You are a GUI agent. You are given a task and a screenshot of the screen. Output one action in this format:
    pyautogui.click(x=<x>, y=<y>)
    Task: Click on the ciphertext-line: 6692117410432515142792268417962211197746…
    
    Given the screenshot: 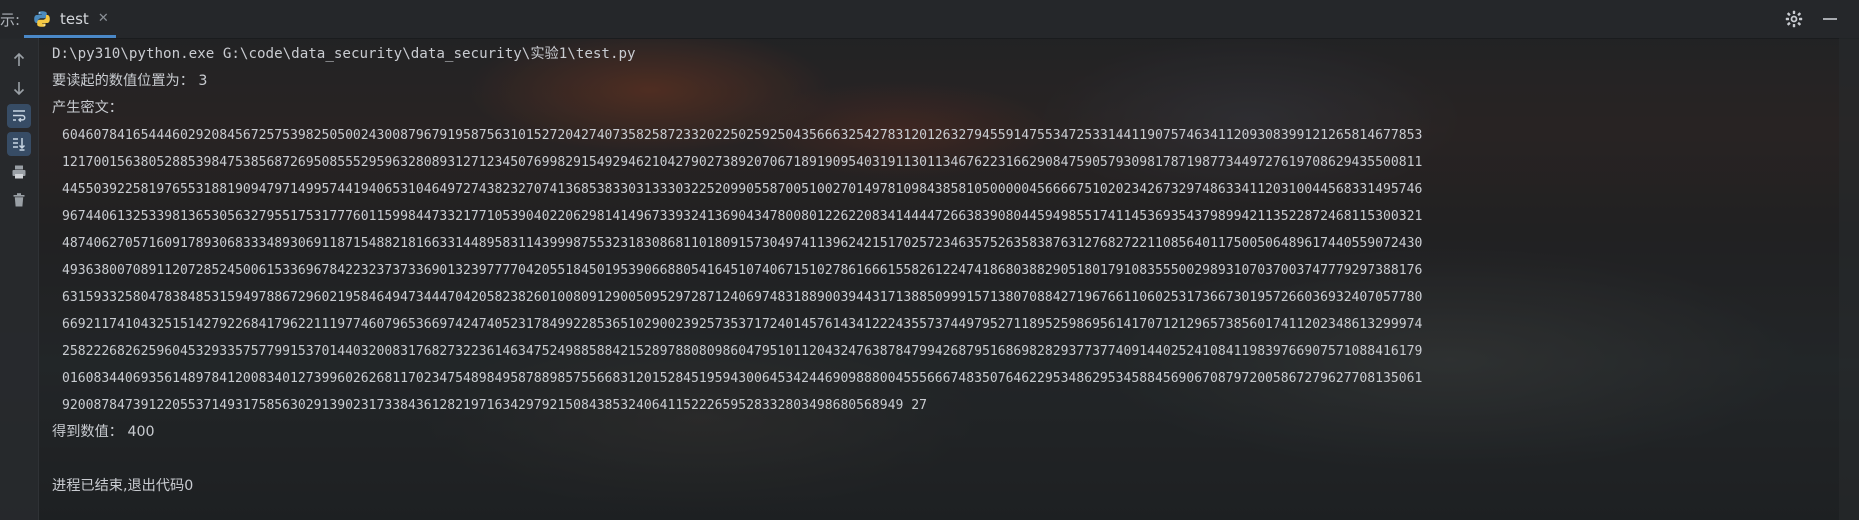 What is the action you would take?
    pyautogui.click(x=742, y=324)
    